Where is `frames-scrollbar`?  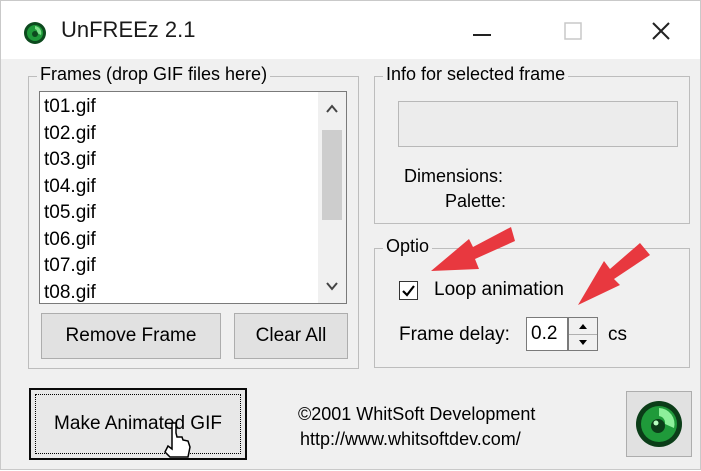 frames-scrollbar is located at coordinates (332, 197).